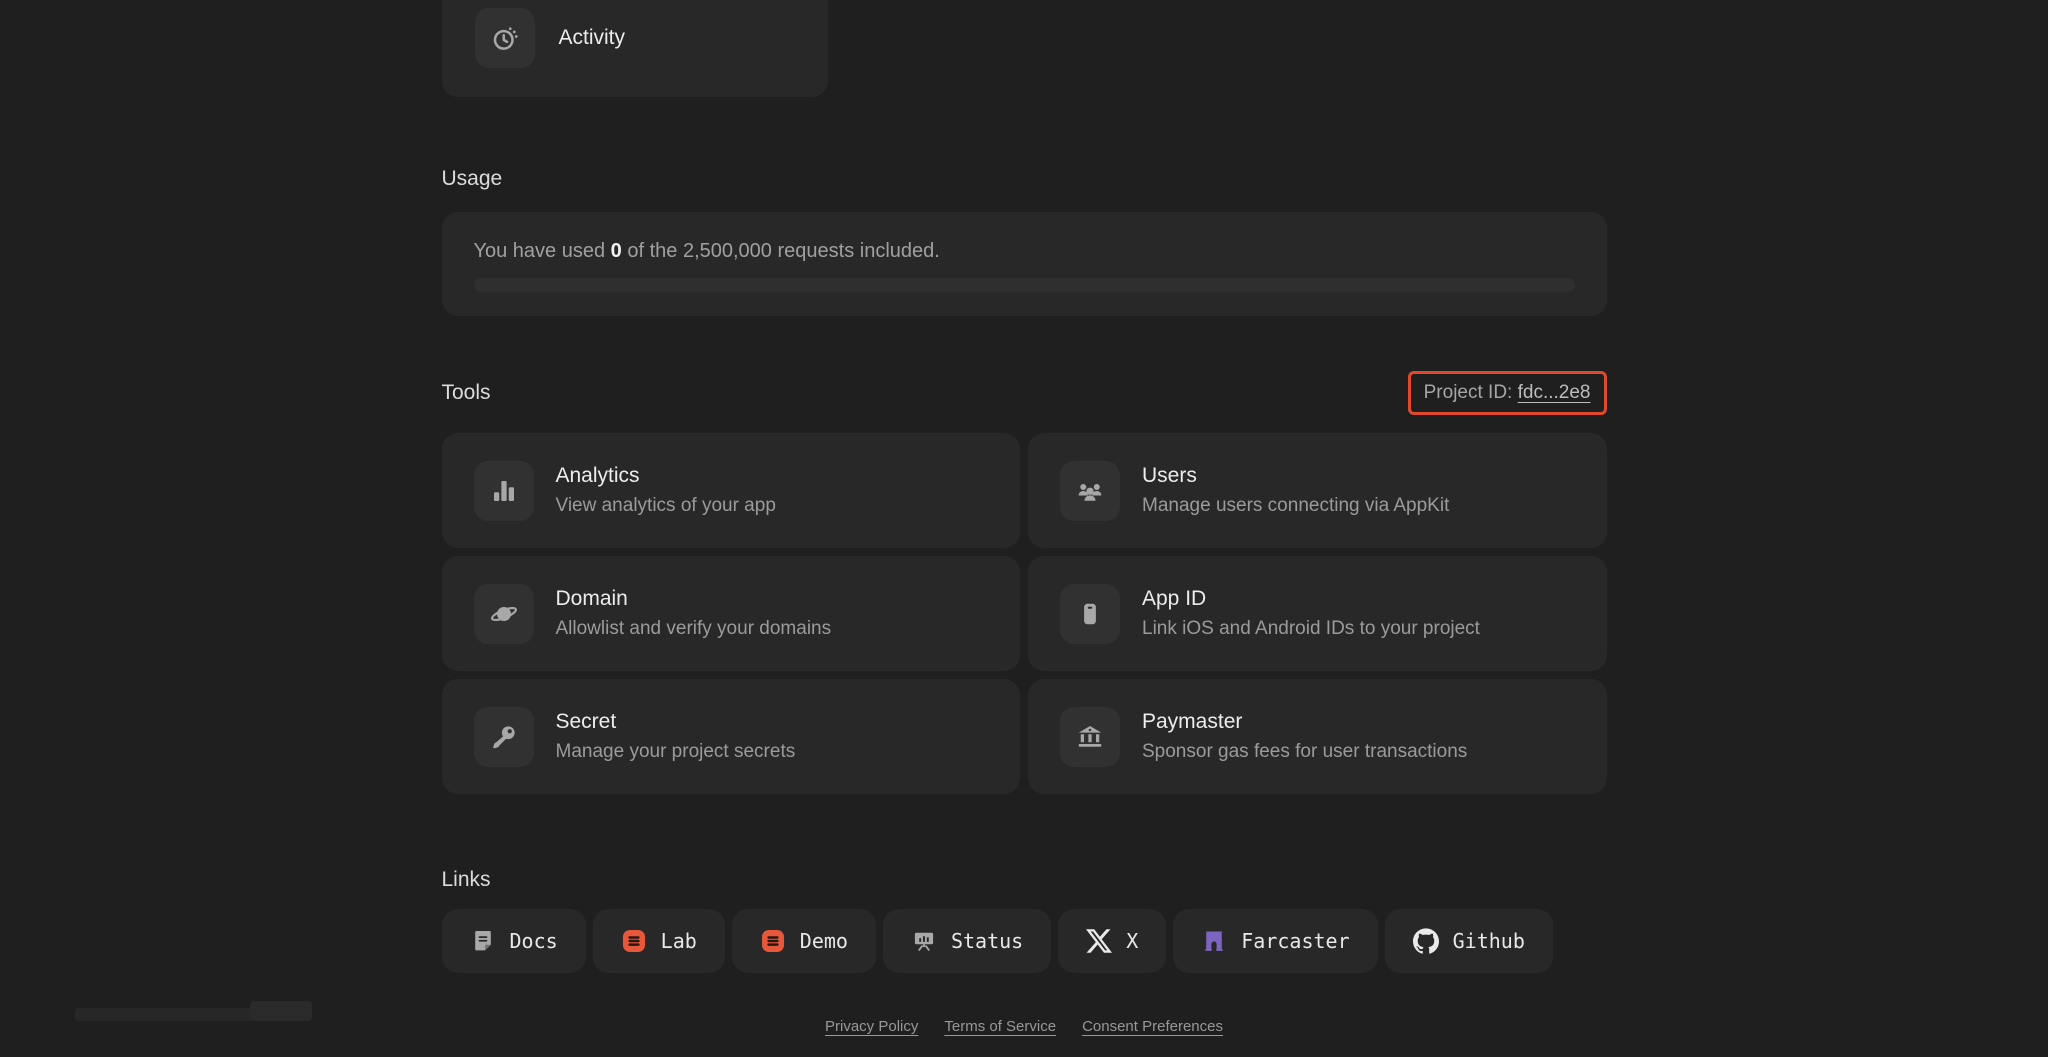 The width and height of the screenshot is (2048, 1057). What do you see at coordinates (987, 941) in the screenshot?
I see `link-label: Status` at bounding box center [987, 941].